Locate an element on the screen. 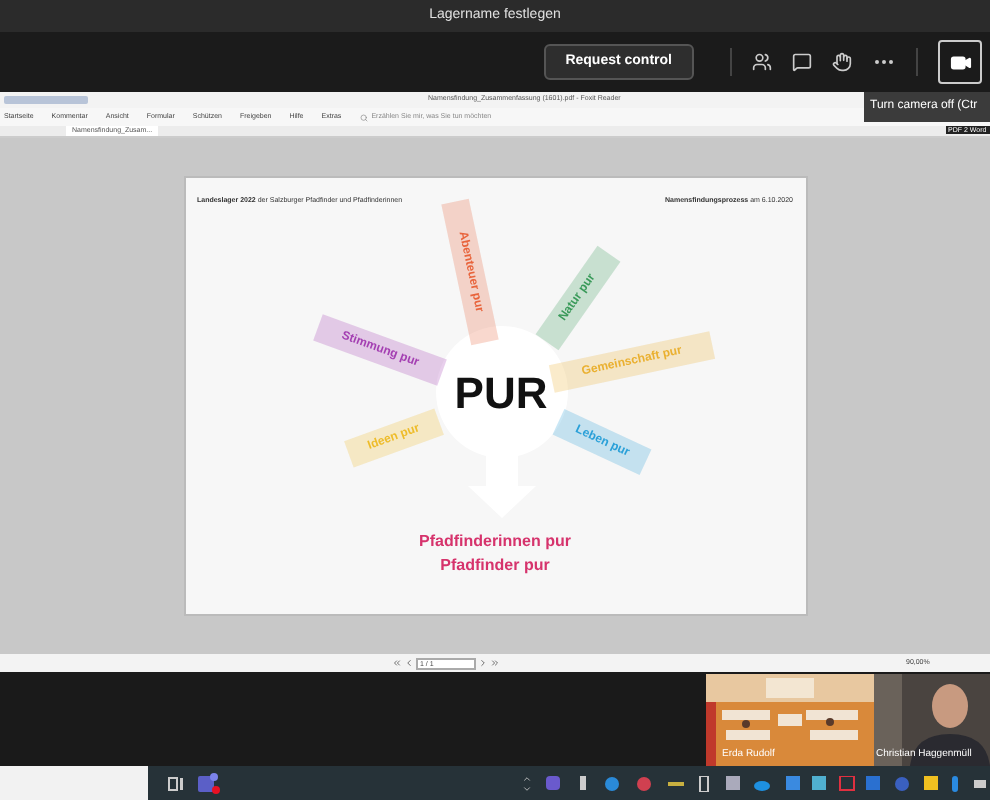 The width and height of the screenshot is (990, 800). search-icon is located at coordinates (363, 117).